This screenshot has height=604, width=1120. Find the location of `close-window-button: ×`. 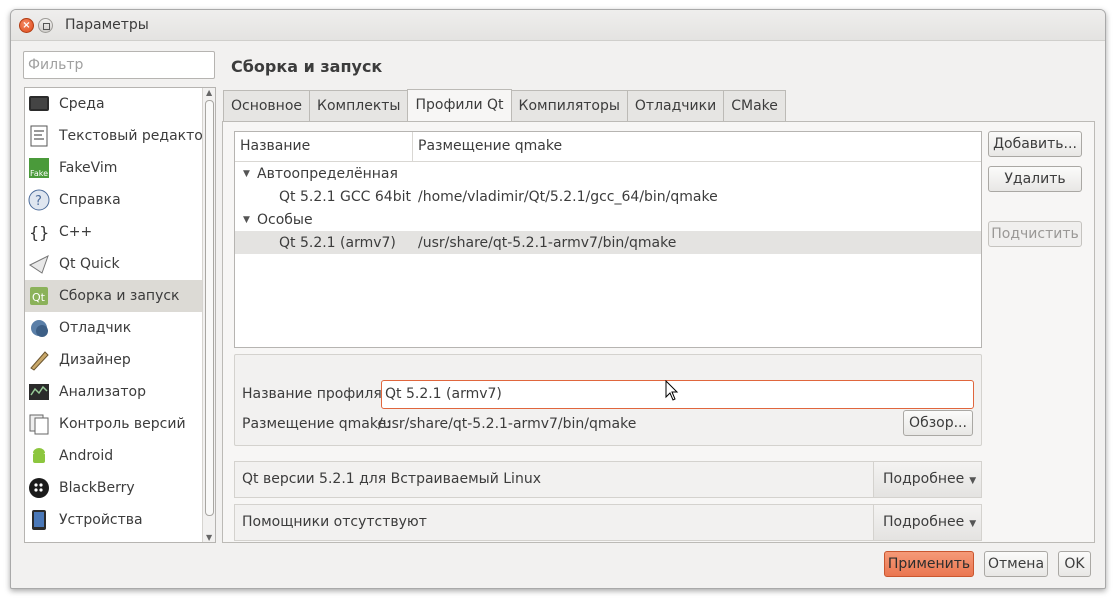

close-window-button: × is located at coordinates (26, 25).